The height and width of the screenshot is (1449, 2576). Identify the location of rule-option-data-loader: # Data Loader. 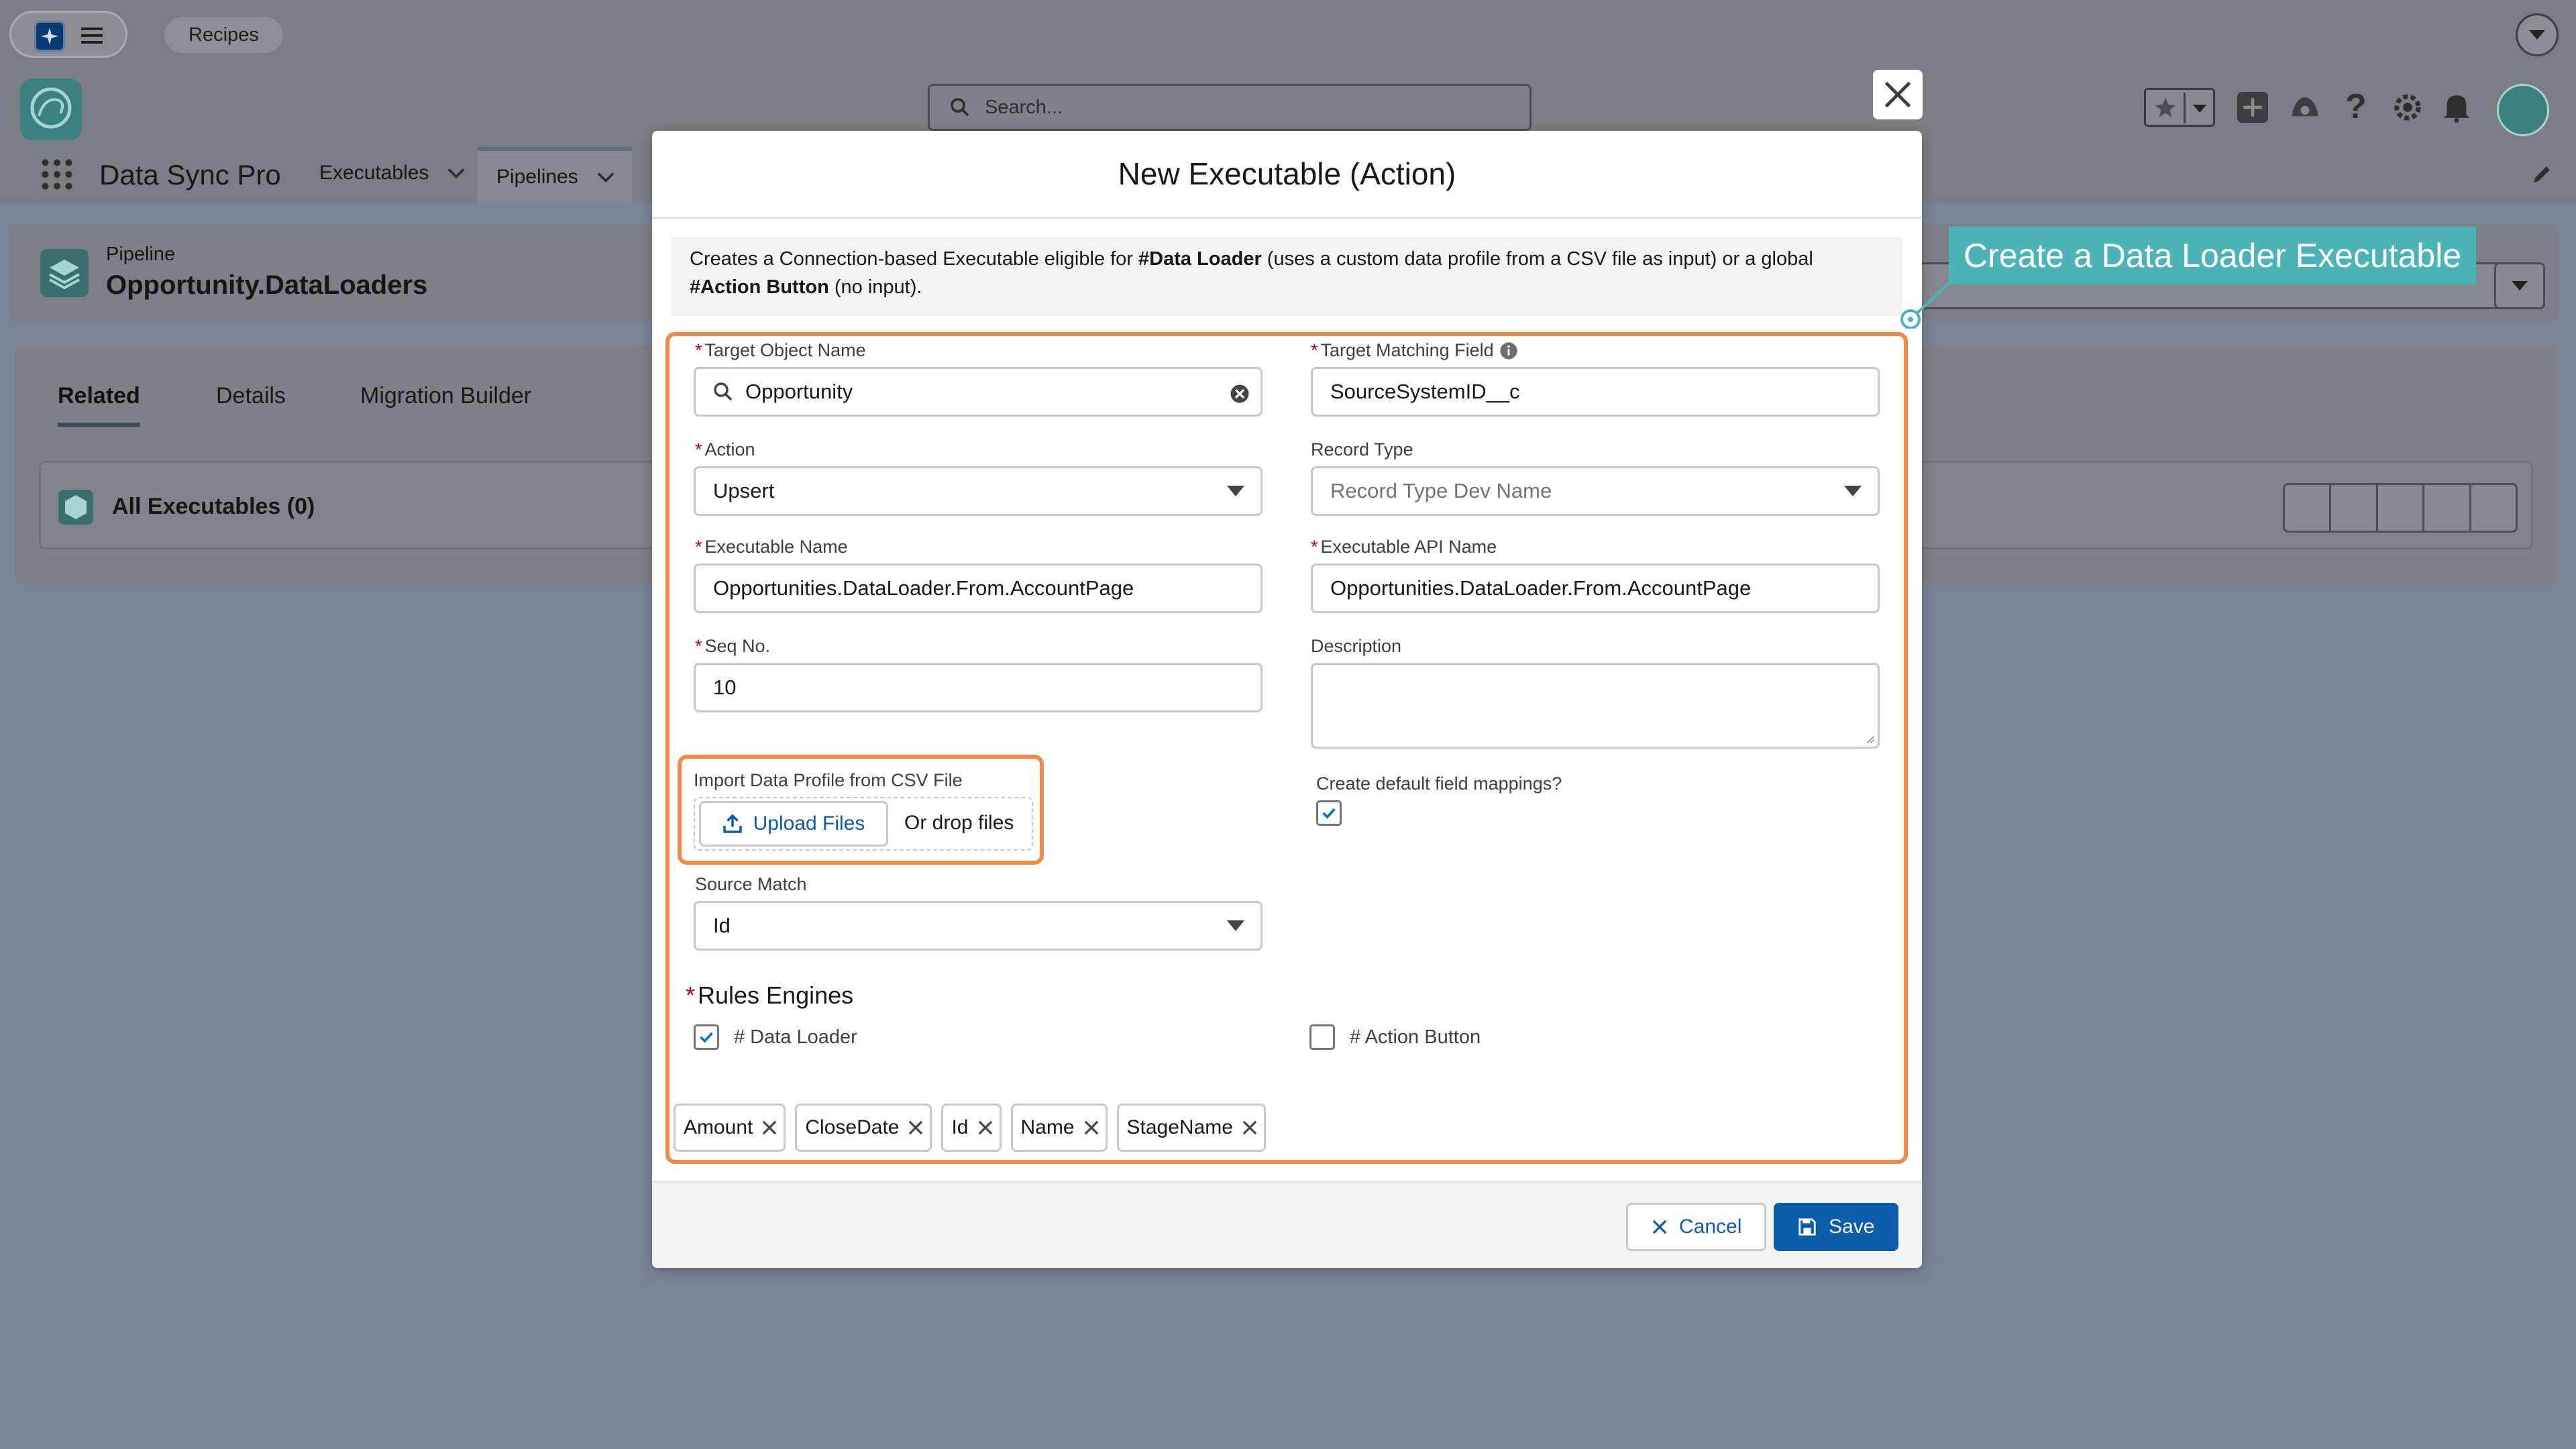
(775, 1037).